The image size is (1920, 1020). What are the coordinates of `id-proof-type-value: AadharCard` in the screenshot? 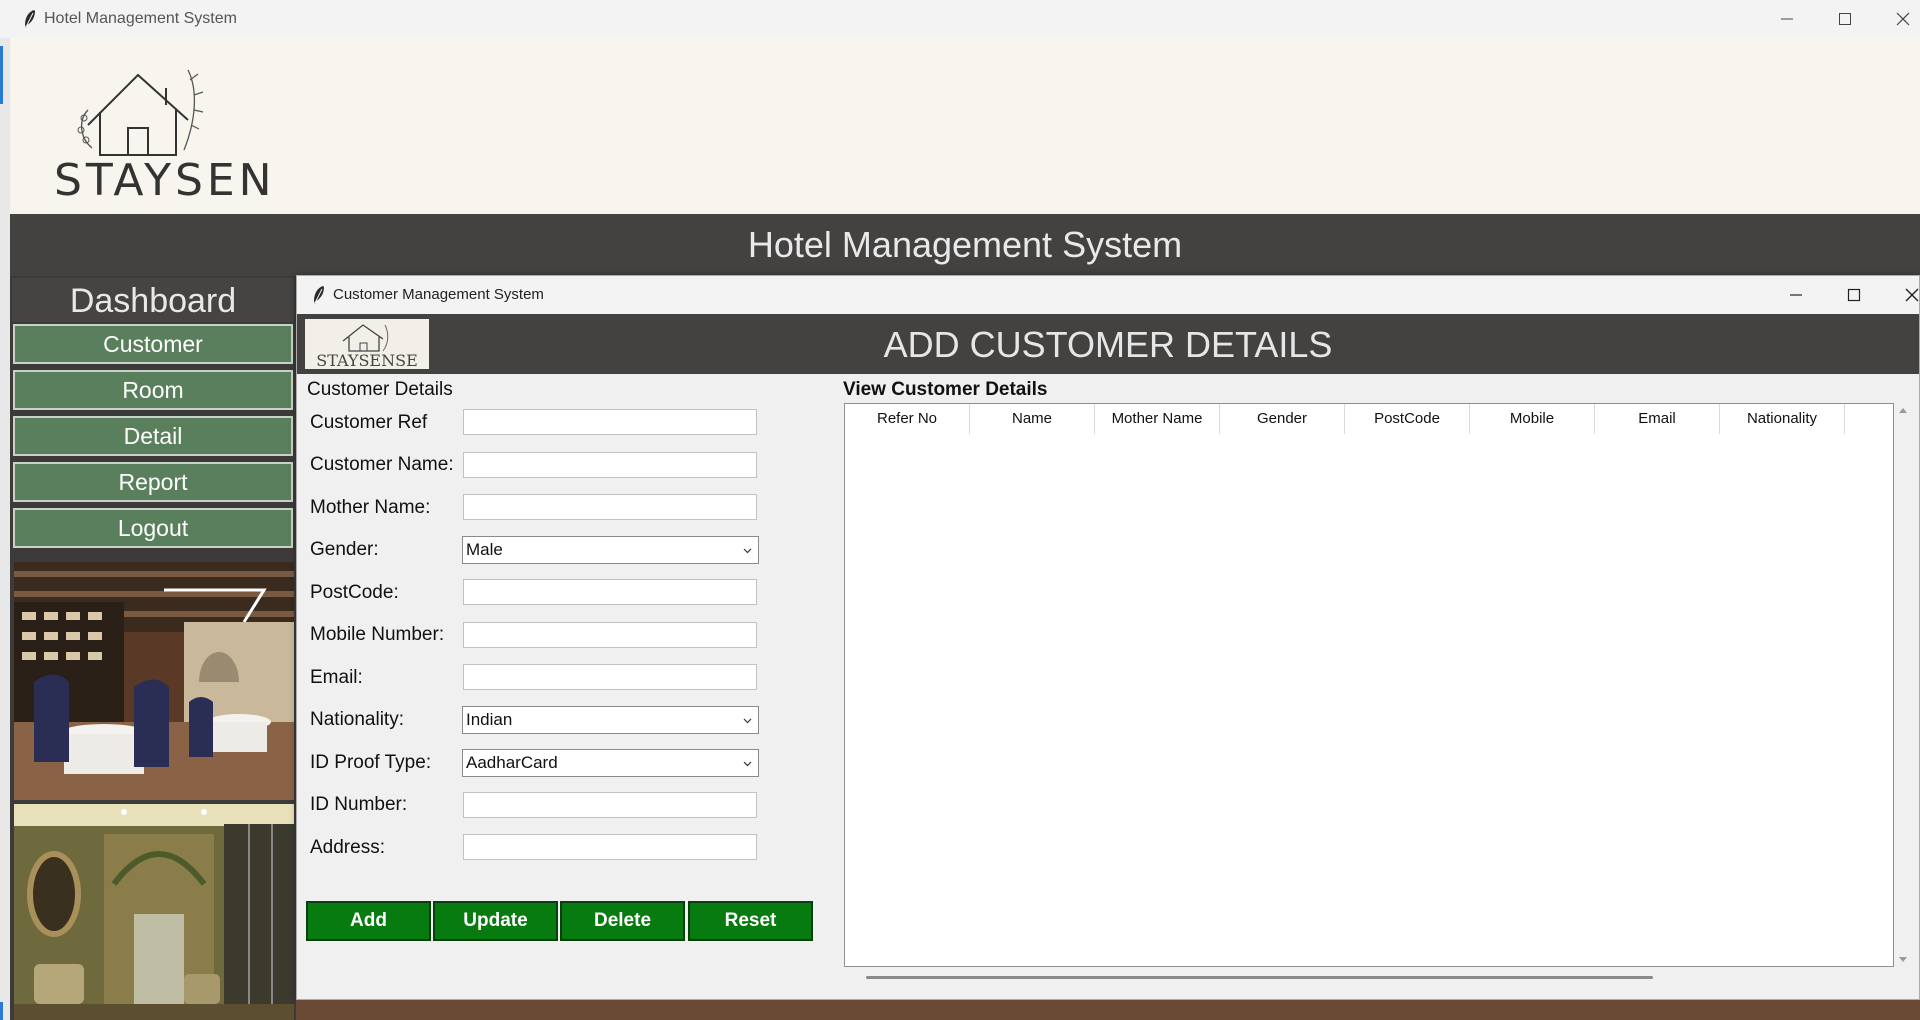 It's located at (512, 762).